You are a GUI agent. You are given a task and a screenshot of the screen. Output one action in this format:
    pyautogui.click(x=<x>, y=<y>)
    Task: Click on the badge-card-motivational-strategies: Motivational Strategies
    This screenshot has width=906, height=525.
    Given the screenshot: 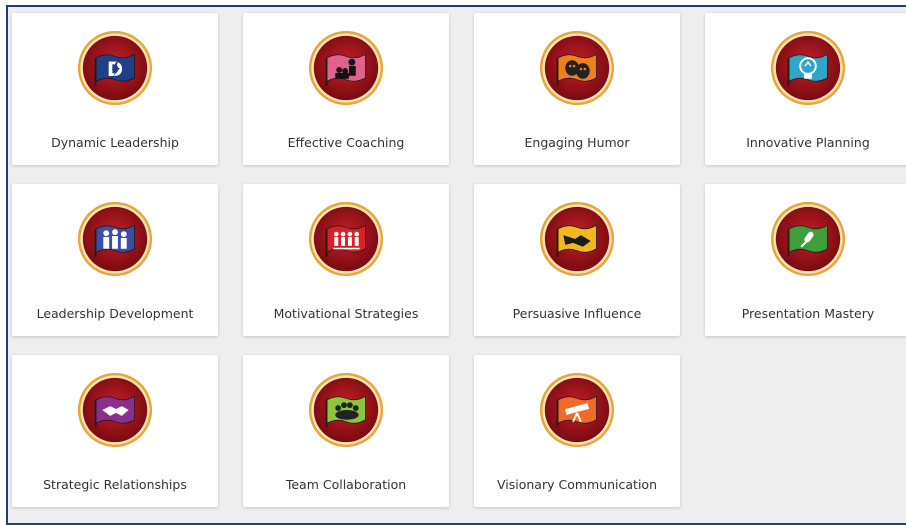 What is the action you would take?
    pyautogui.click(x=346, y=260)
    